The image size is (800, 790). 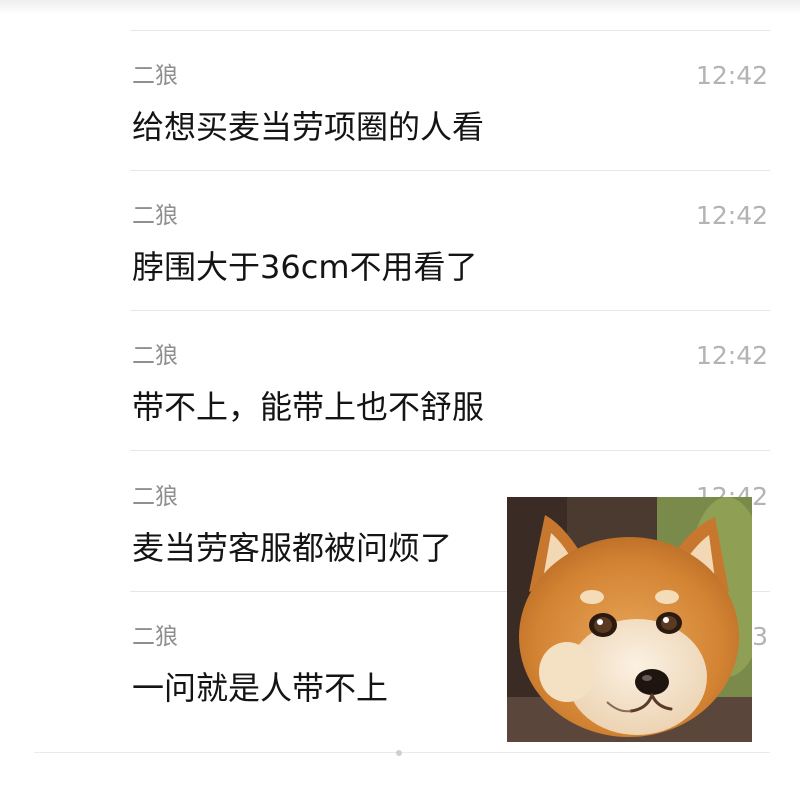 I want to click on bottom-divider, so click(x=402, y=752).